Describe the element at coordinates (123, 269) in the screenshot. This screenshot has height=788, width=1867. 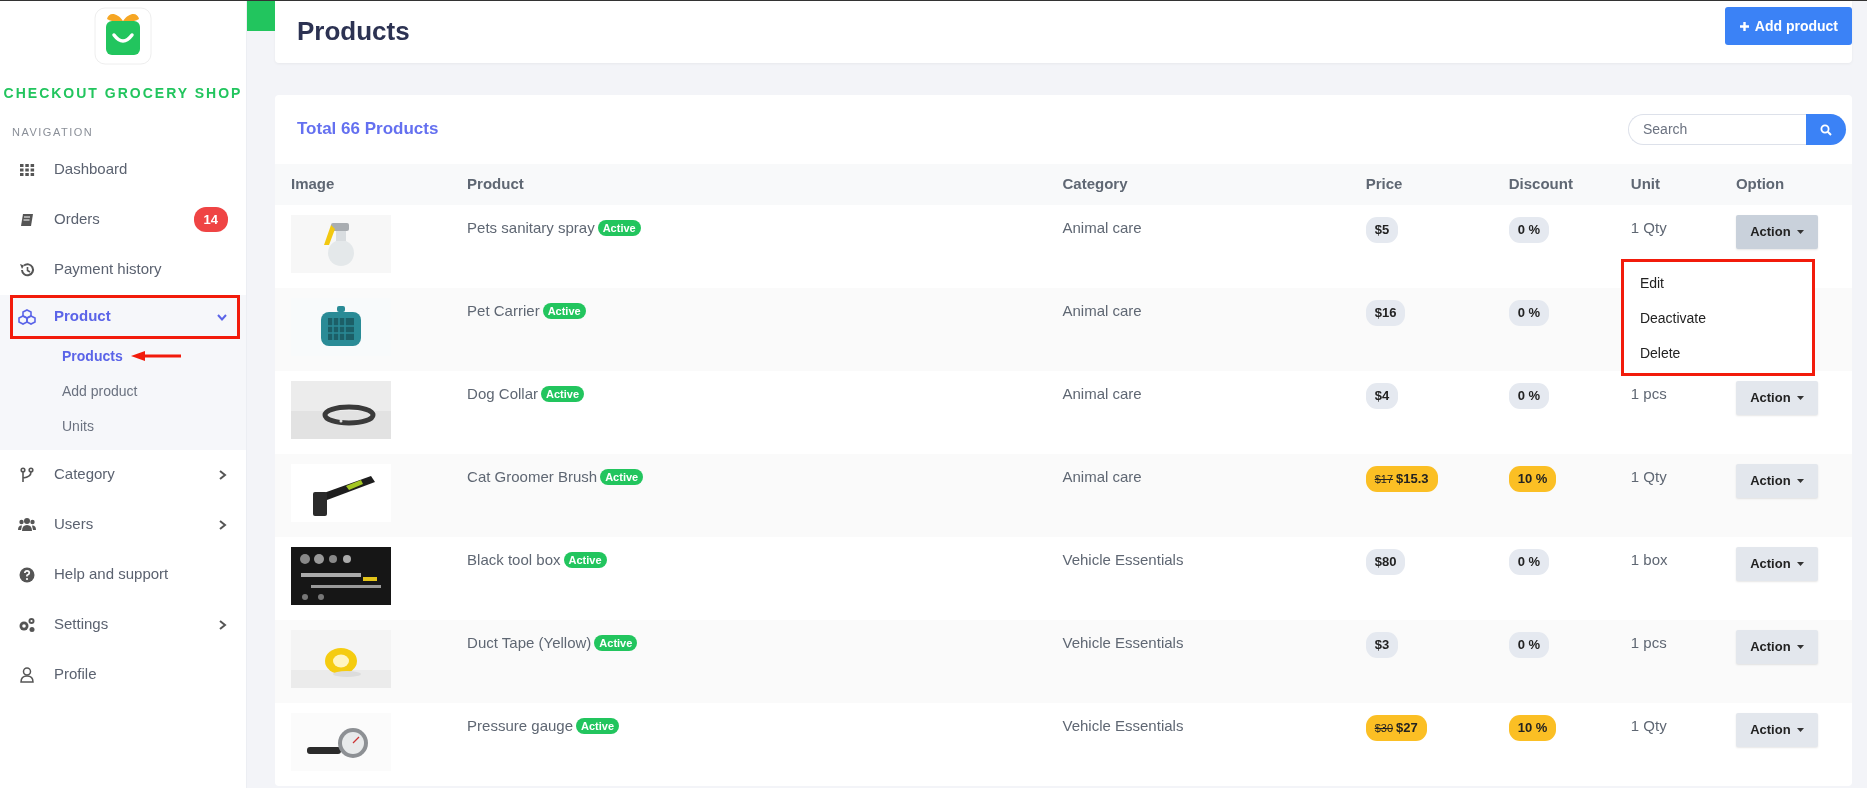
I see `nav-item: Payment history` at that location.